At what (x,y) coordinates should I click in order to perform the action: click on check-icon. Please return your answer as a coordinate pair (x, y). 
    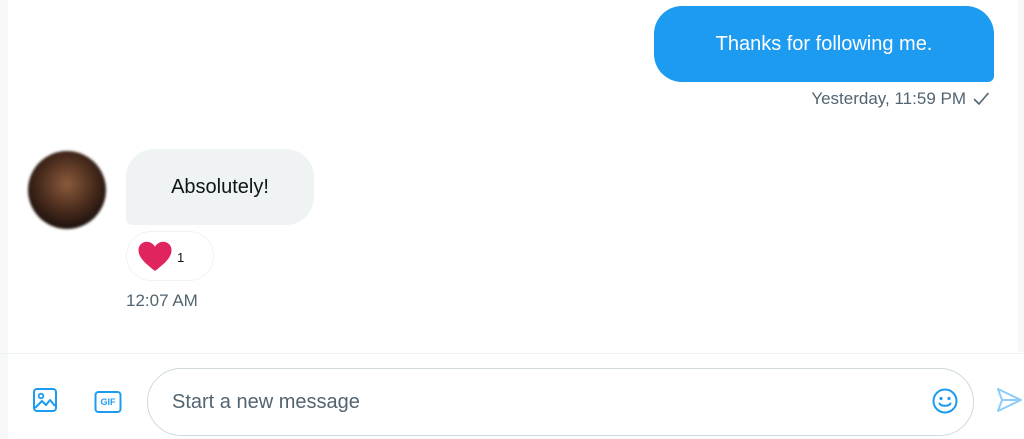
    Looking at the image, I should click on (981, 99).